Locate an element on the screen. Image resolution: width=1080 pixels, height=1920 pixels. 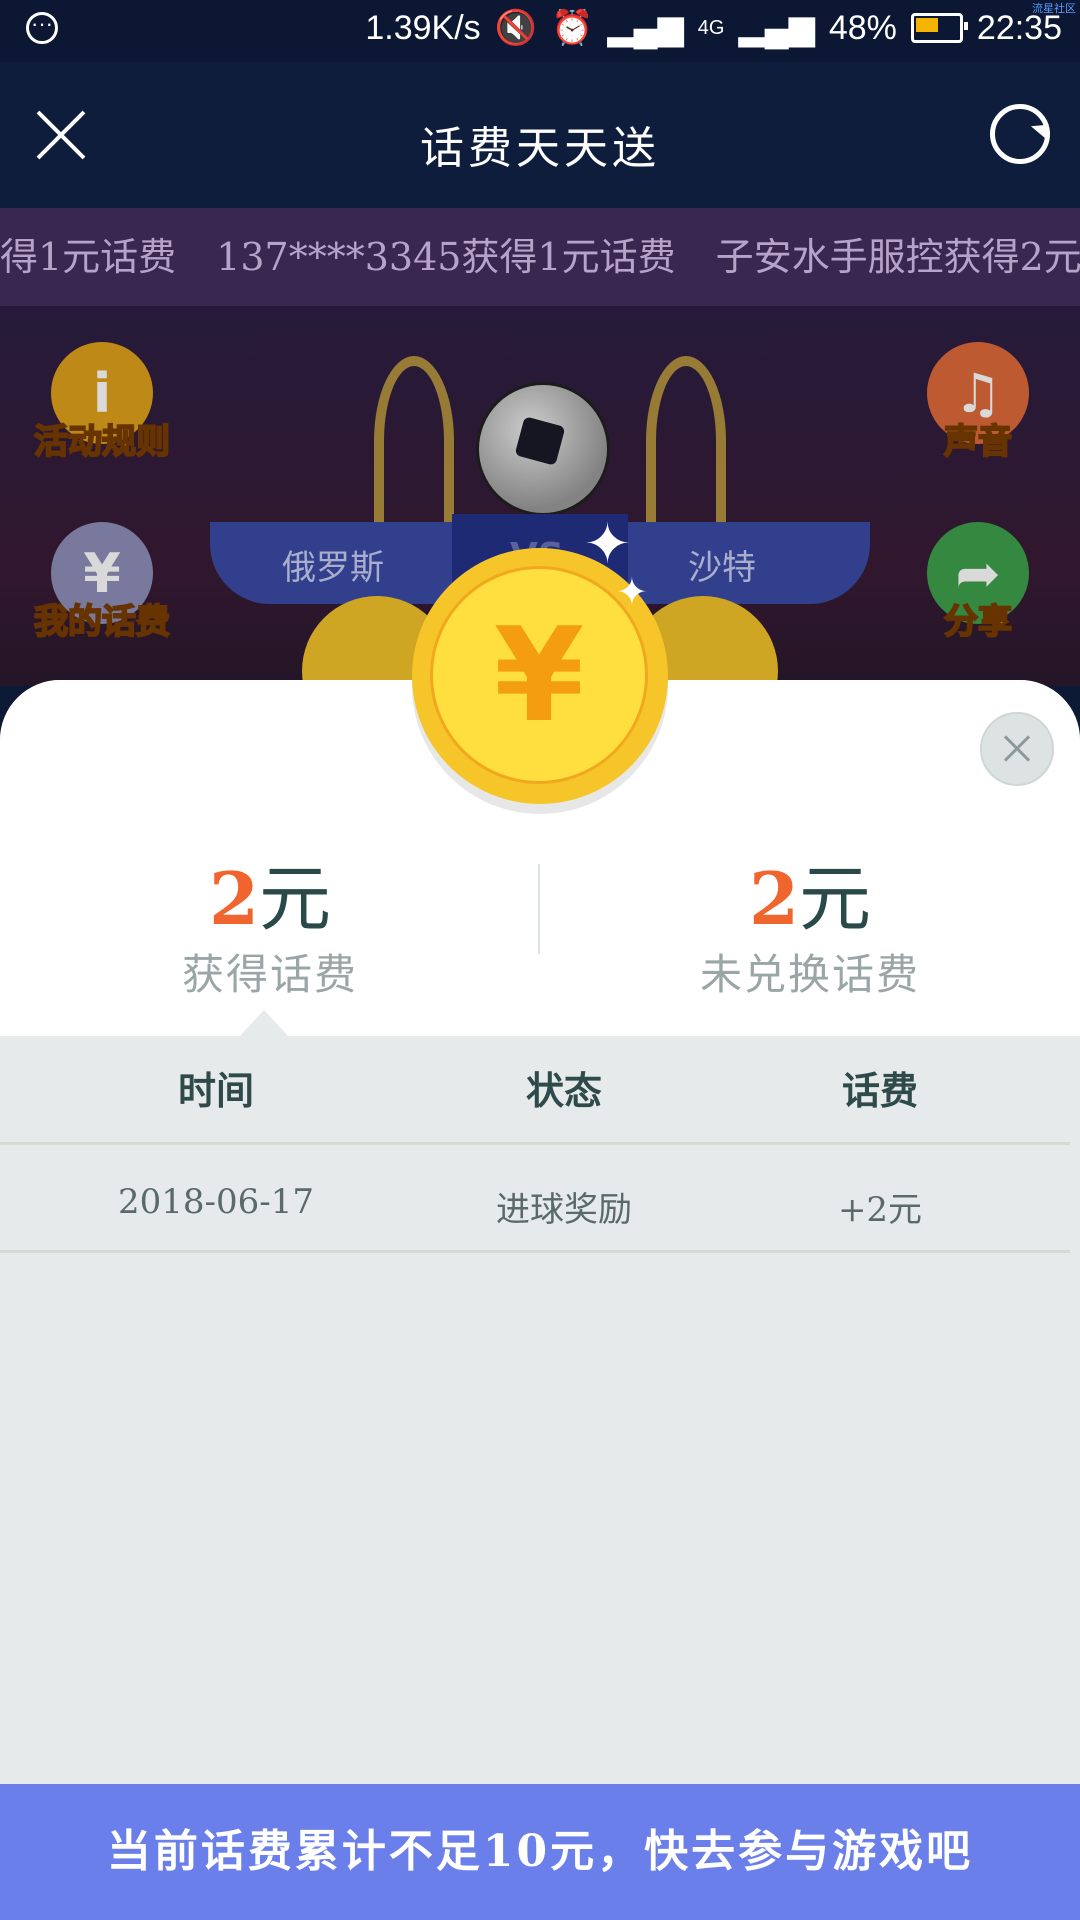
column-header-time: 时间 is located at coordinates (215, 1090).